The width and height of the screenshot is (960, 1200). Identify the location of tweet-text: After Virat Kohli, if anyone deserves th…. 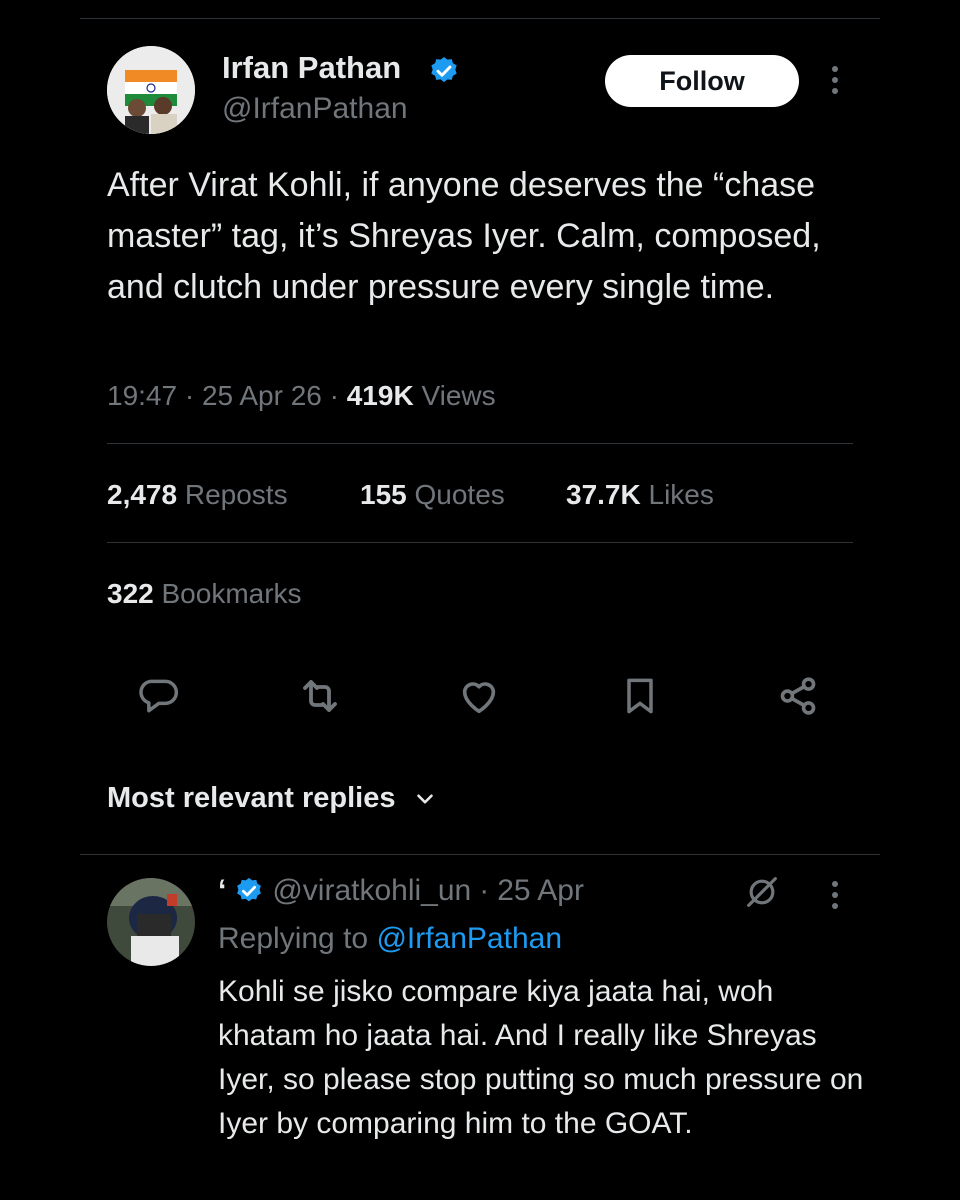
(464, 236).